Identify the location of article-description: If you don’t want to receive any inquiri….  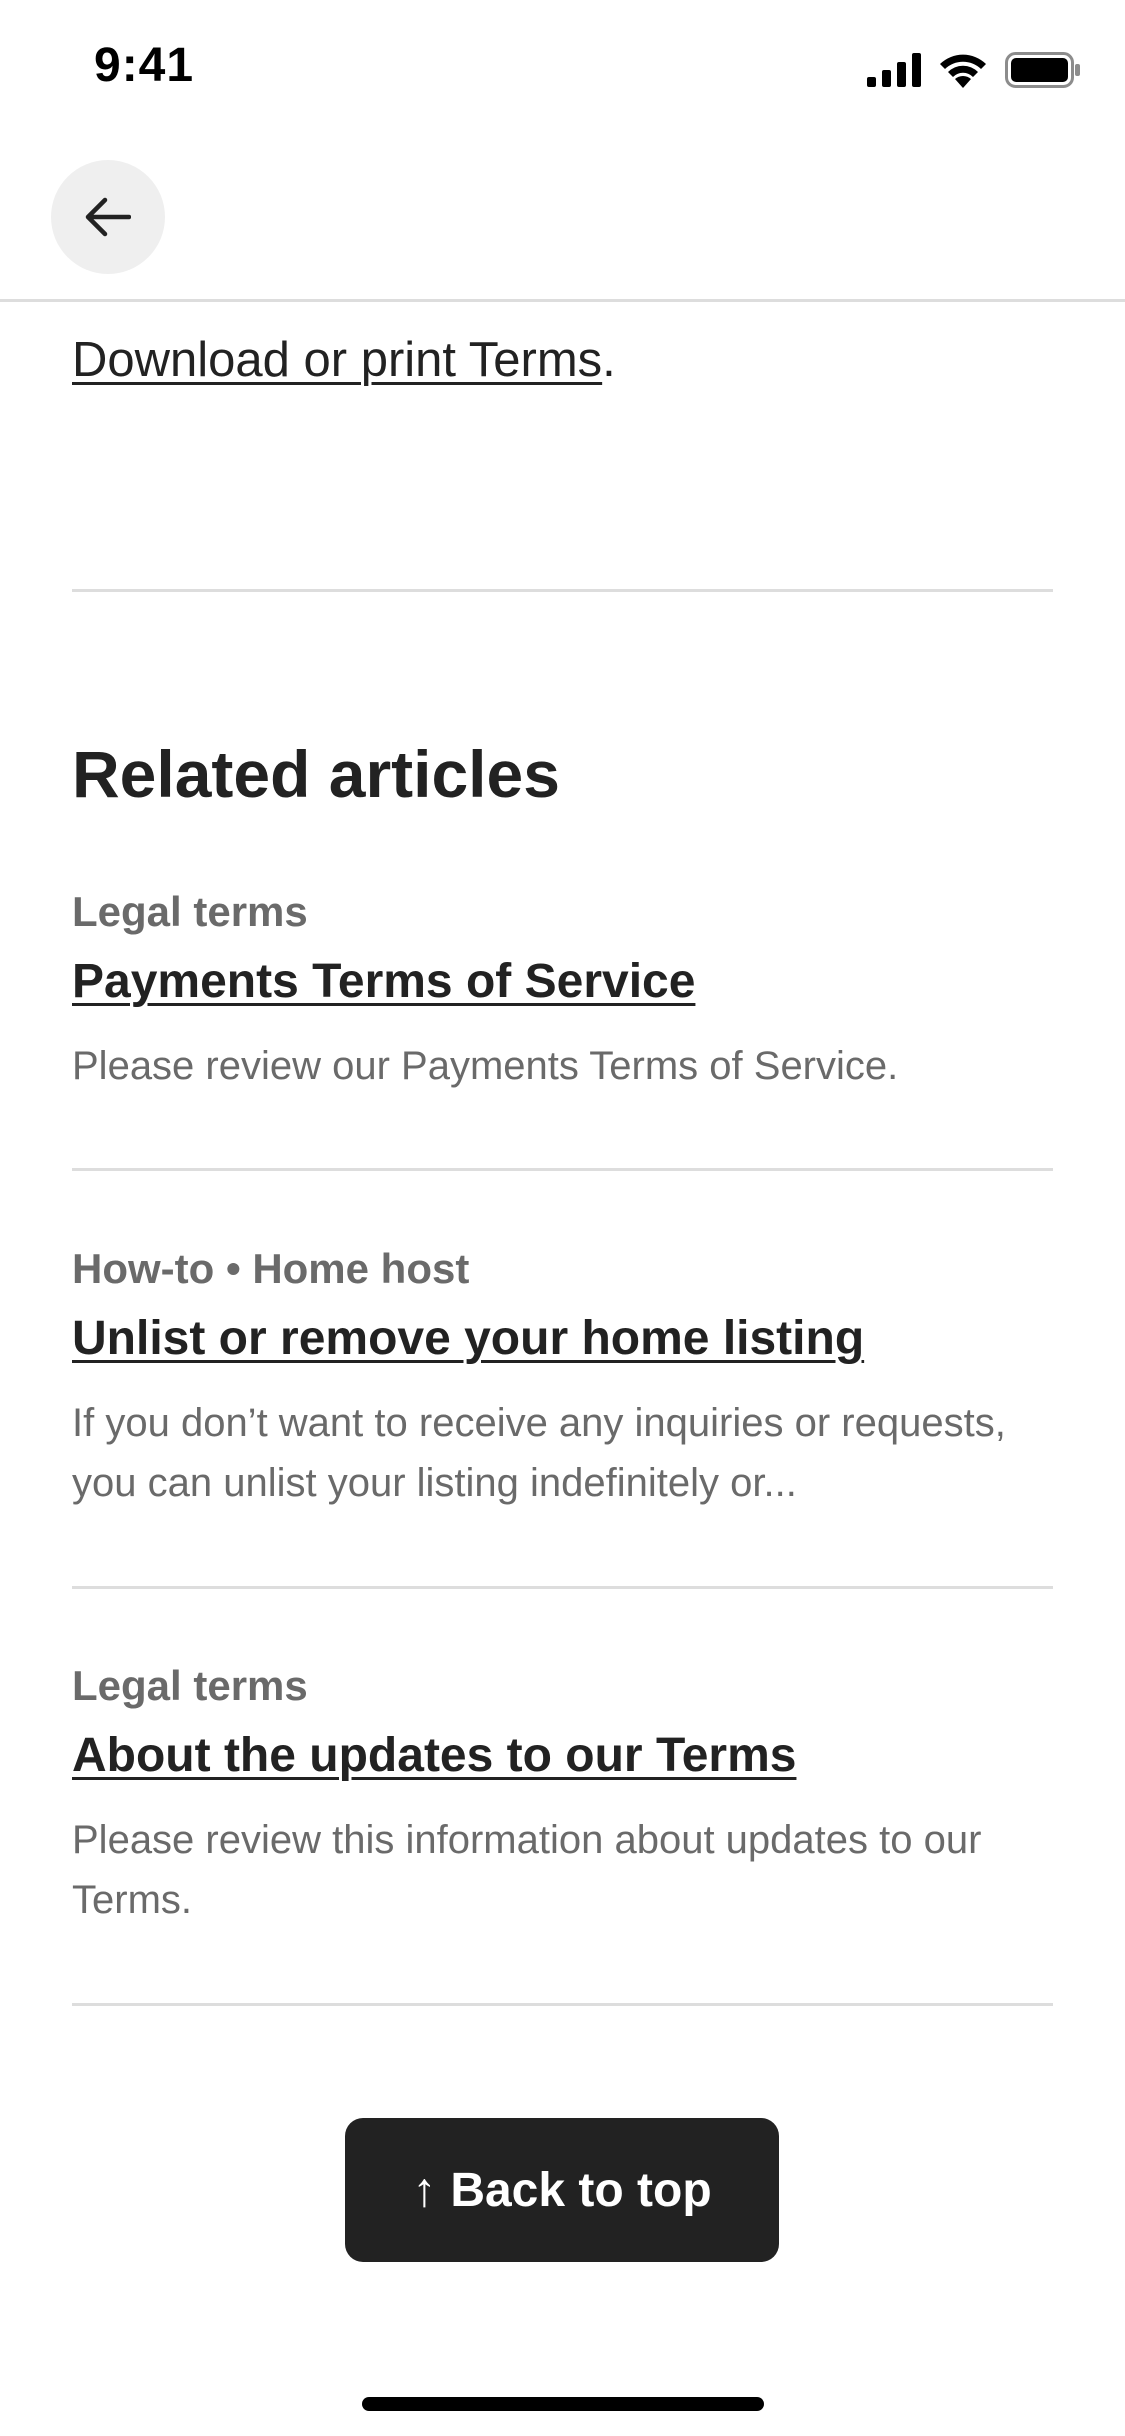
(539, 1453).